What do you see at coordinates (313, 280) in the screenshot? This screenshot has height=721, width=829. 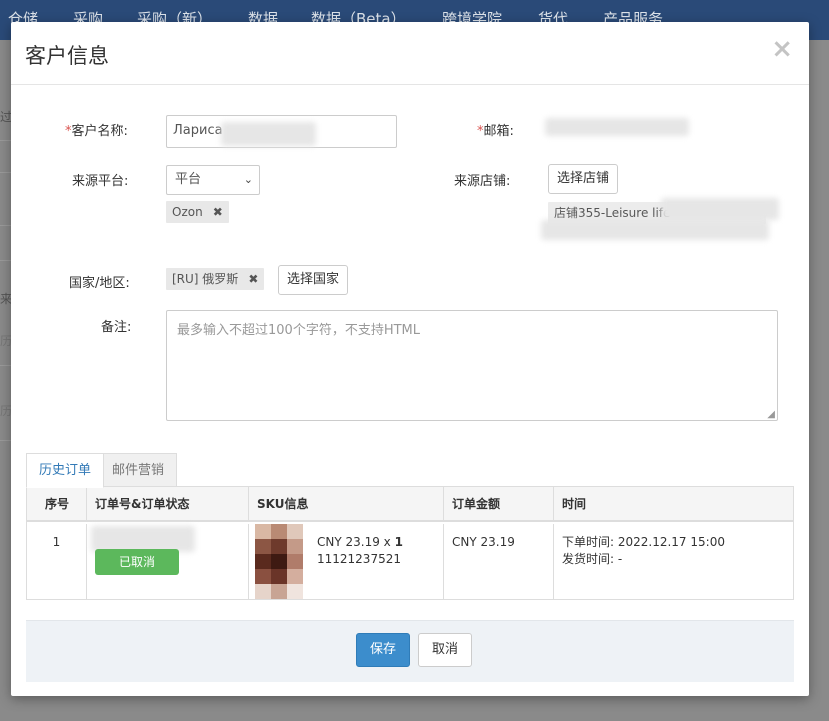 I see `select-country-button: 选择国家` at bounding box center [313, 280].